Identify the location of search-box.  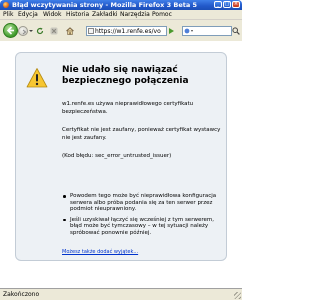
(207, 31).